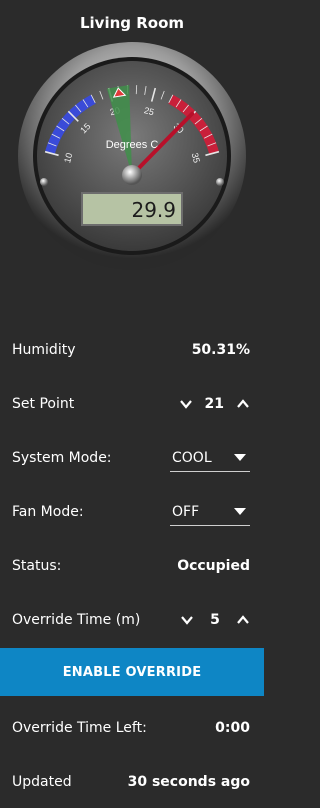 This screenshot has height=808, width=320. What do you see at coordinates (131, 566) in the screenshot?
I see `status-row: Status: Occupied` at bounding box center [131, 566].